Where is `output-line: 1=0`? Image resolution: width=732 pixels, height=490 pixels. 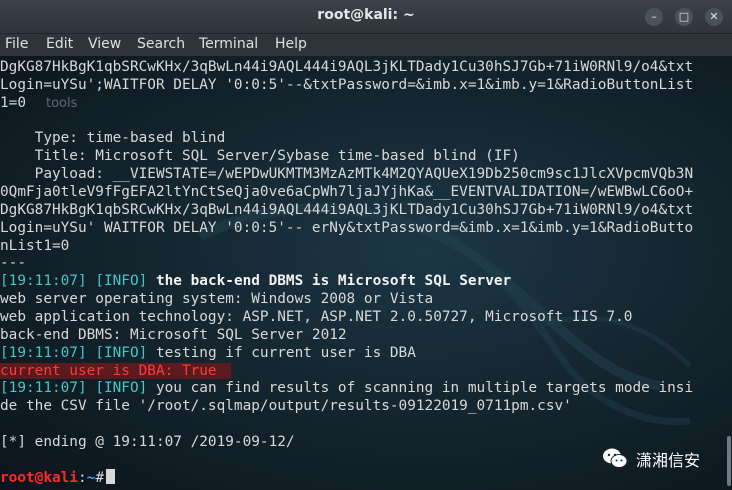 output-line: 1=0 is located at coordinates (13, 103).